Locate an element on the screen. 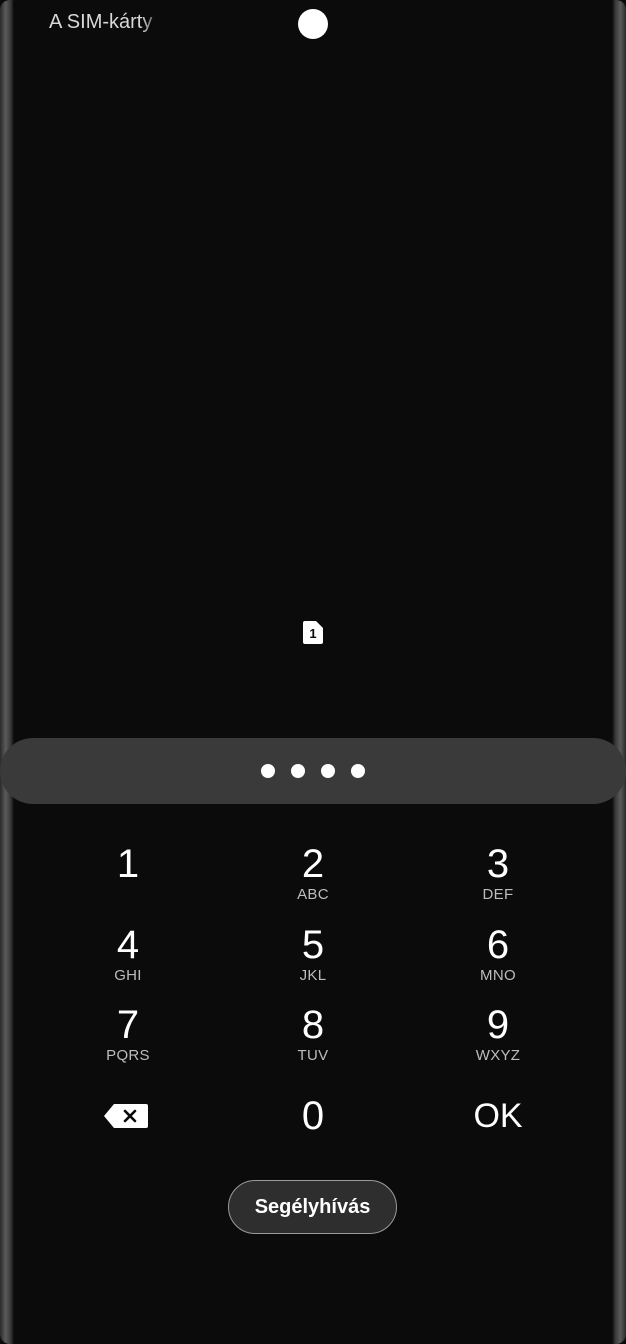  key-4: 4 GHI is located at coordinates (128, 959).